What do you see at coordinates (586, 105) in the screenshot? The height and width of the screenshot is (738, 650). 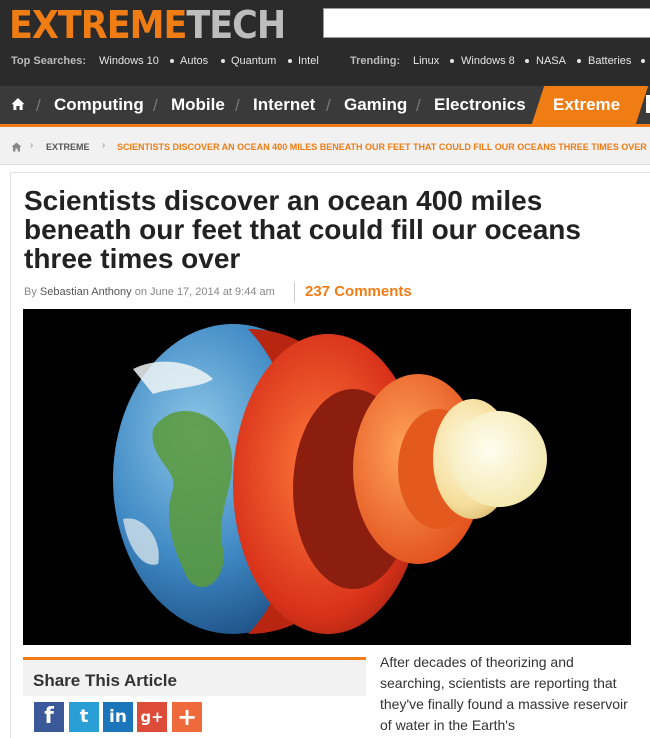 I see `nav-item-extreme-label: Extreme` at bounding box center [586, 105].